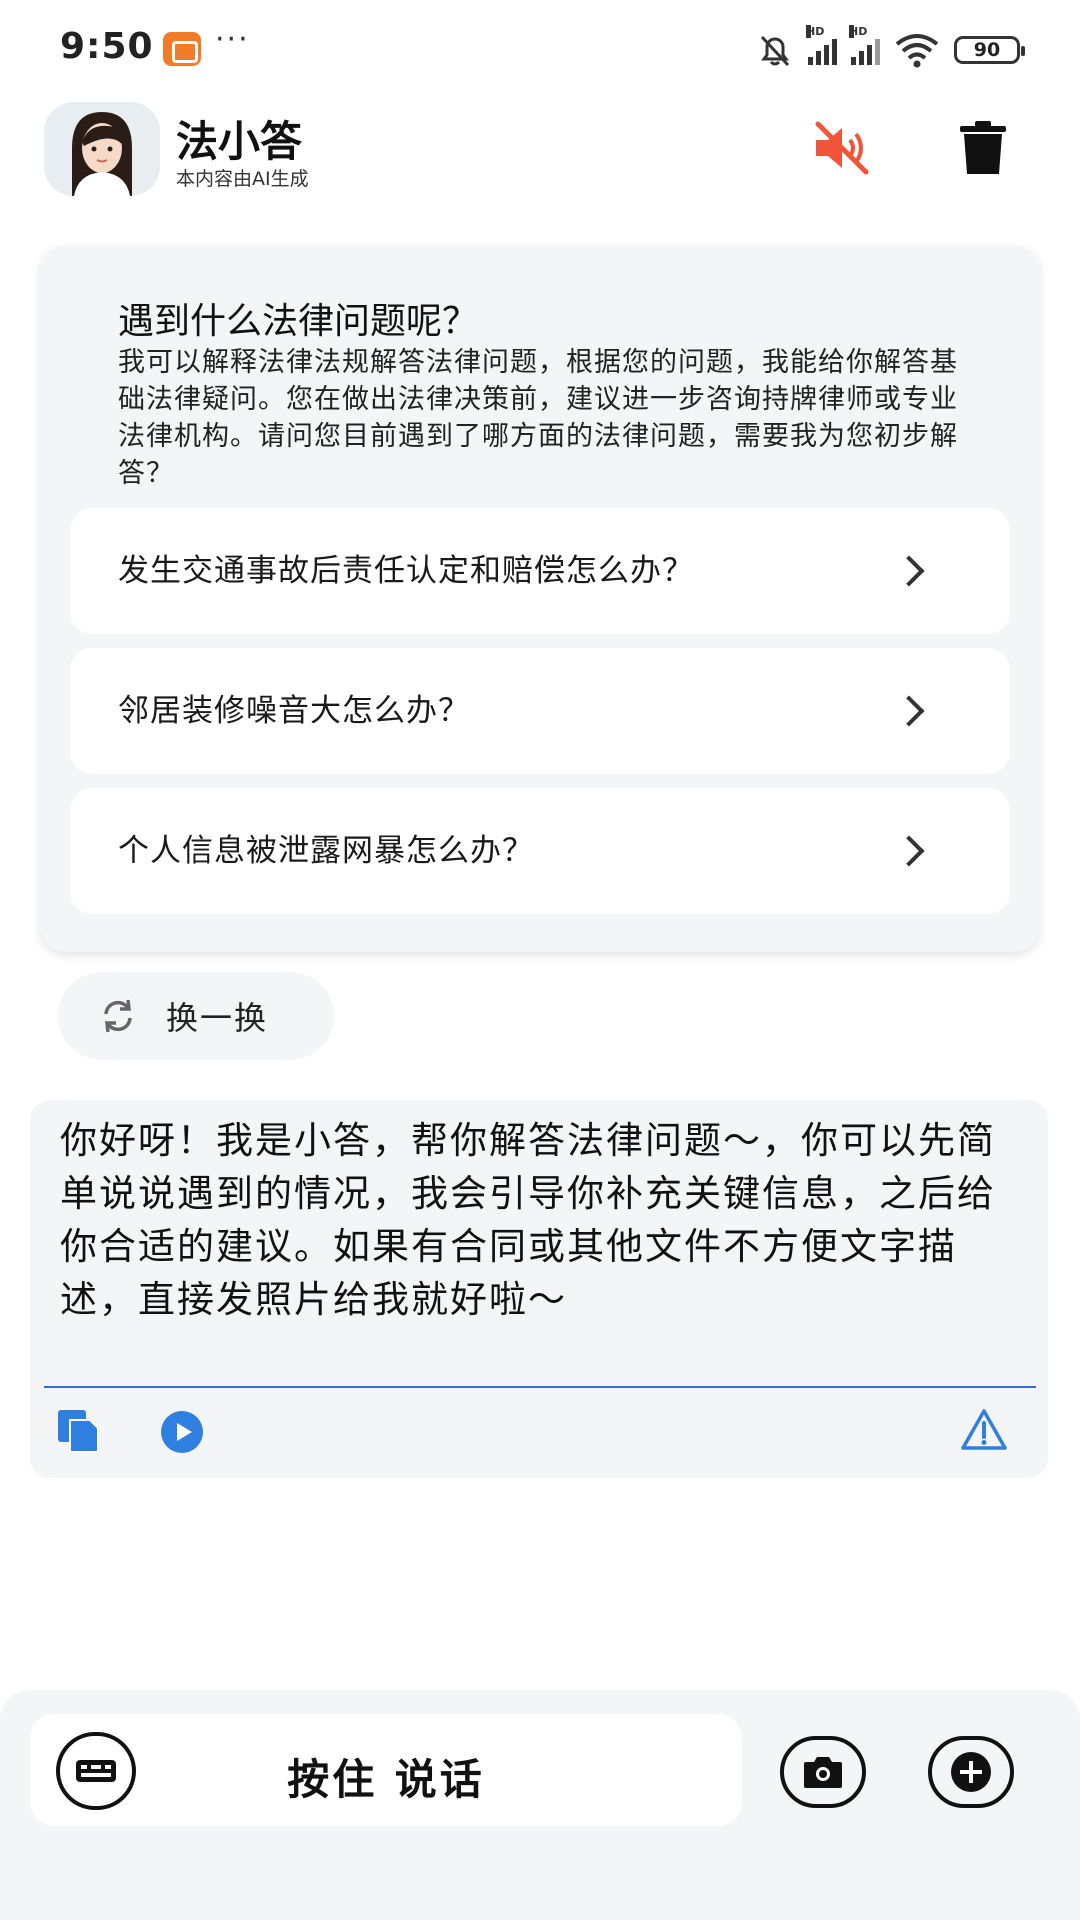  Describe the element at coordinates (406, 571) in the screenshot. I see `suggestion-text: 发生交通事故后责任认定和赔偿怎么办？` at that location.